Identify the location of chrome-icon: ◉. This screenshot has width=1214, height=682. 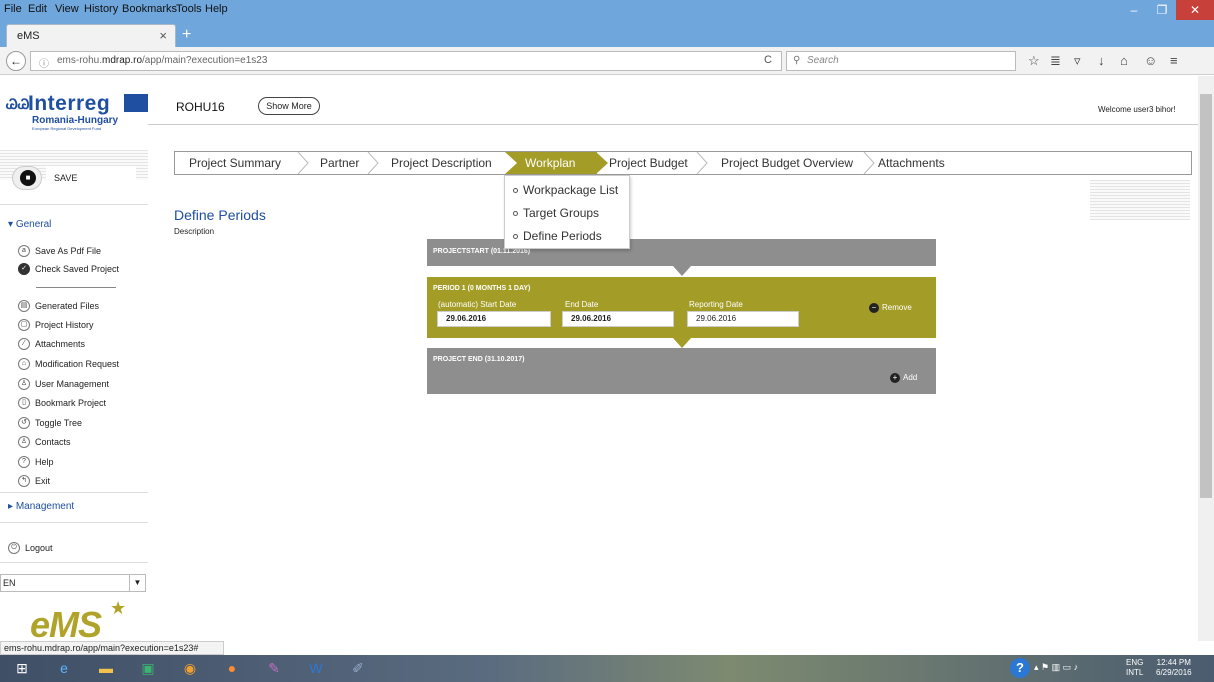
(190, 668).